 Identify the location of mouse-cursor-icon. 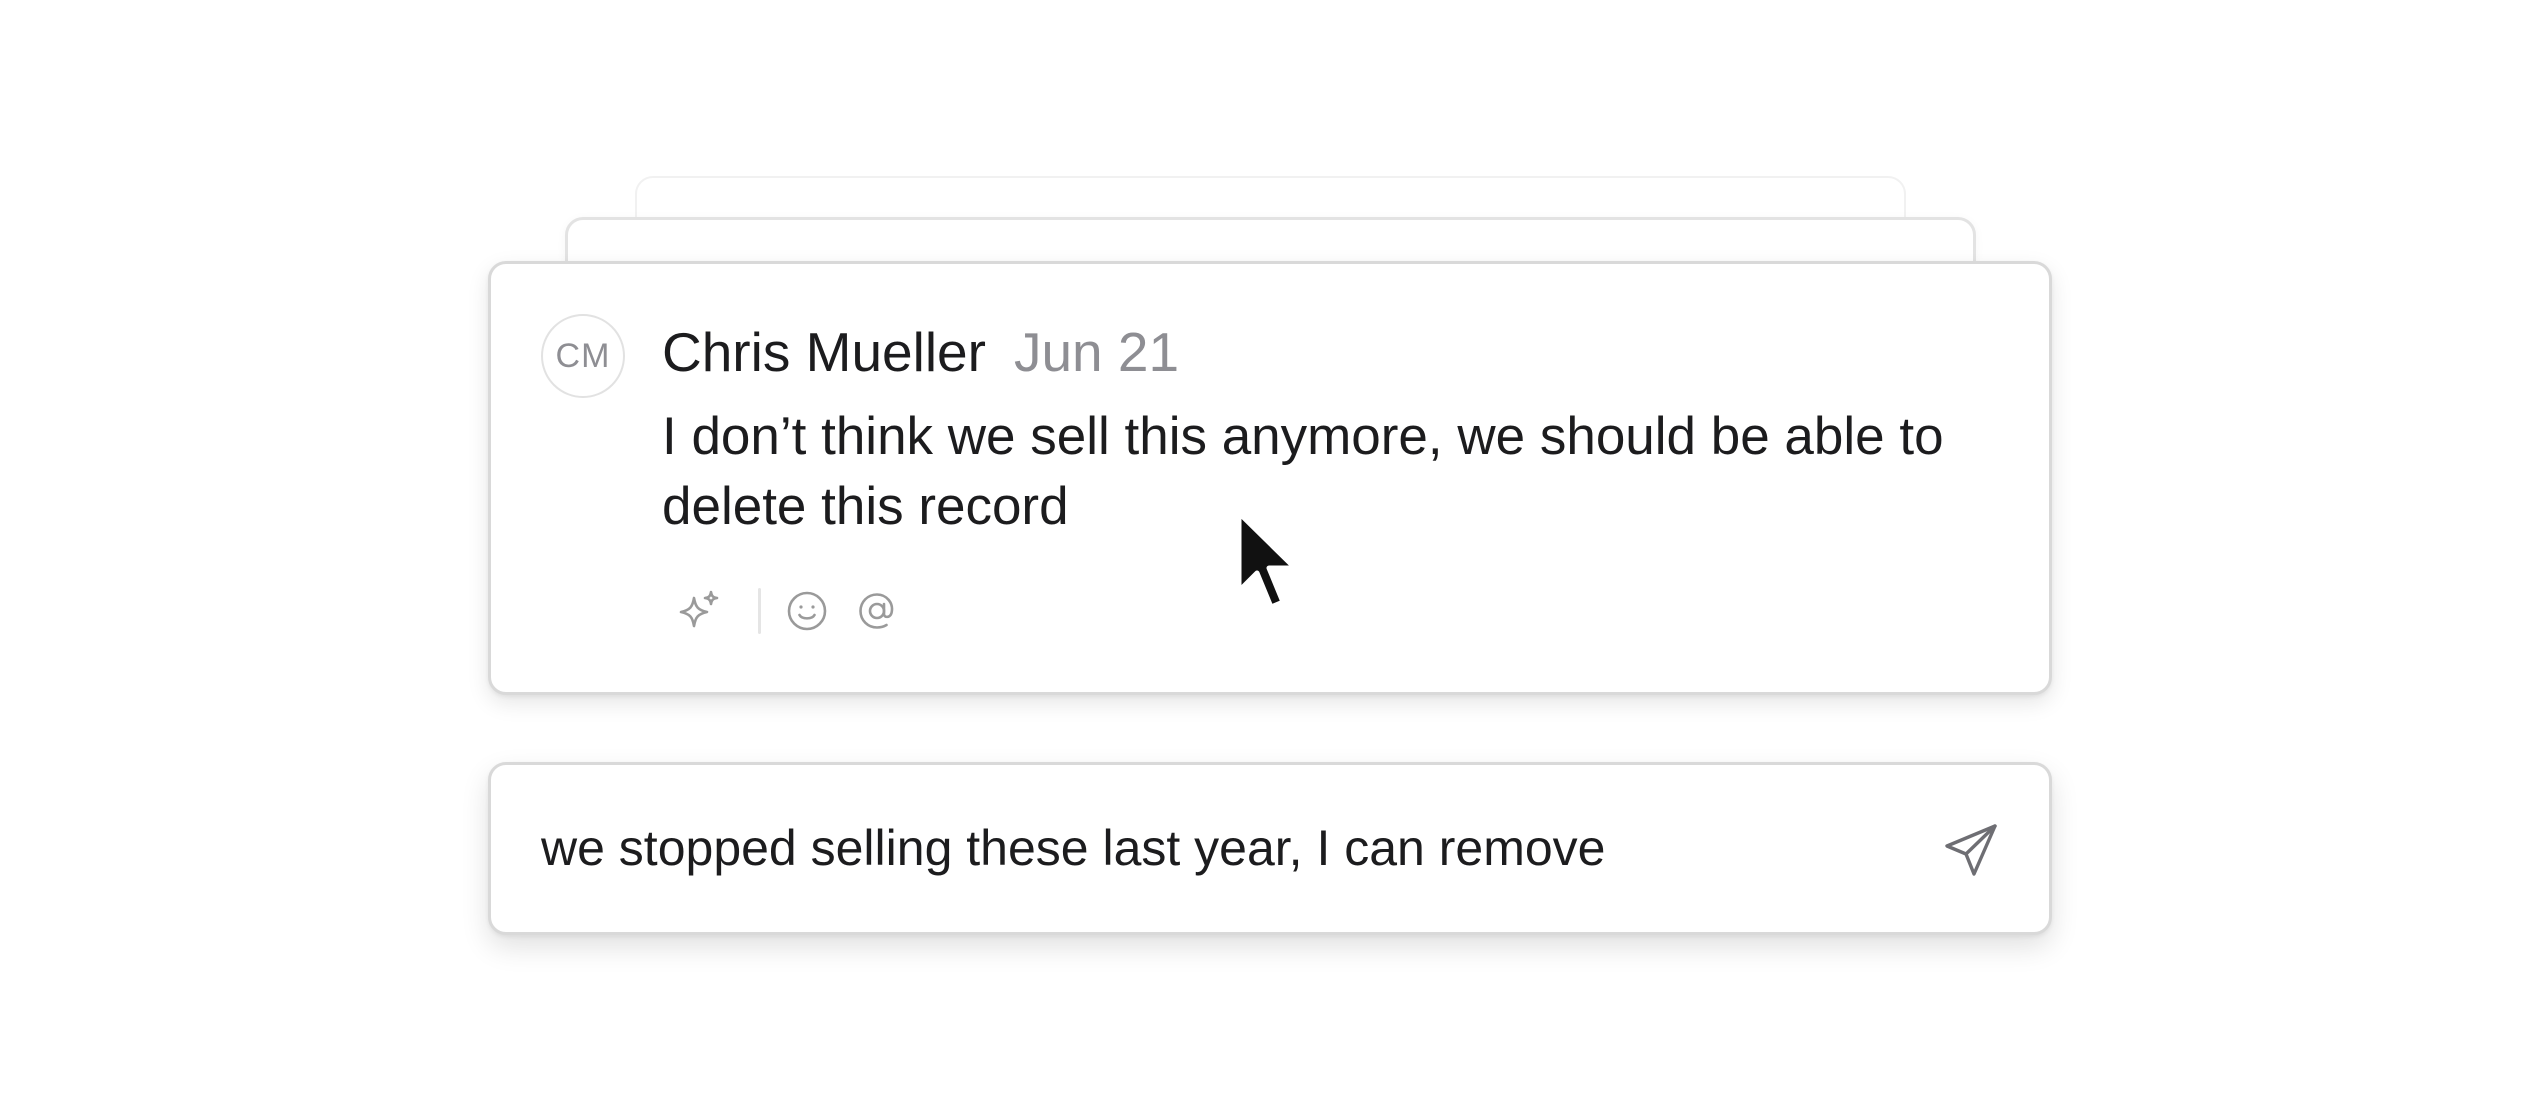
(1267, 560).